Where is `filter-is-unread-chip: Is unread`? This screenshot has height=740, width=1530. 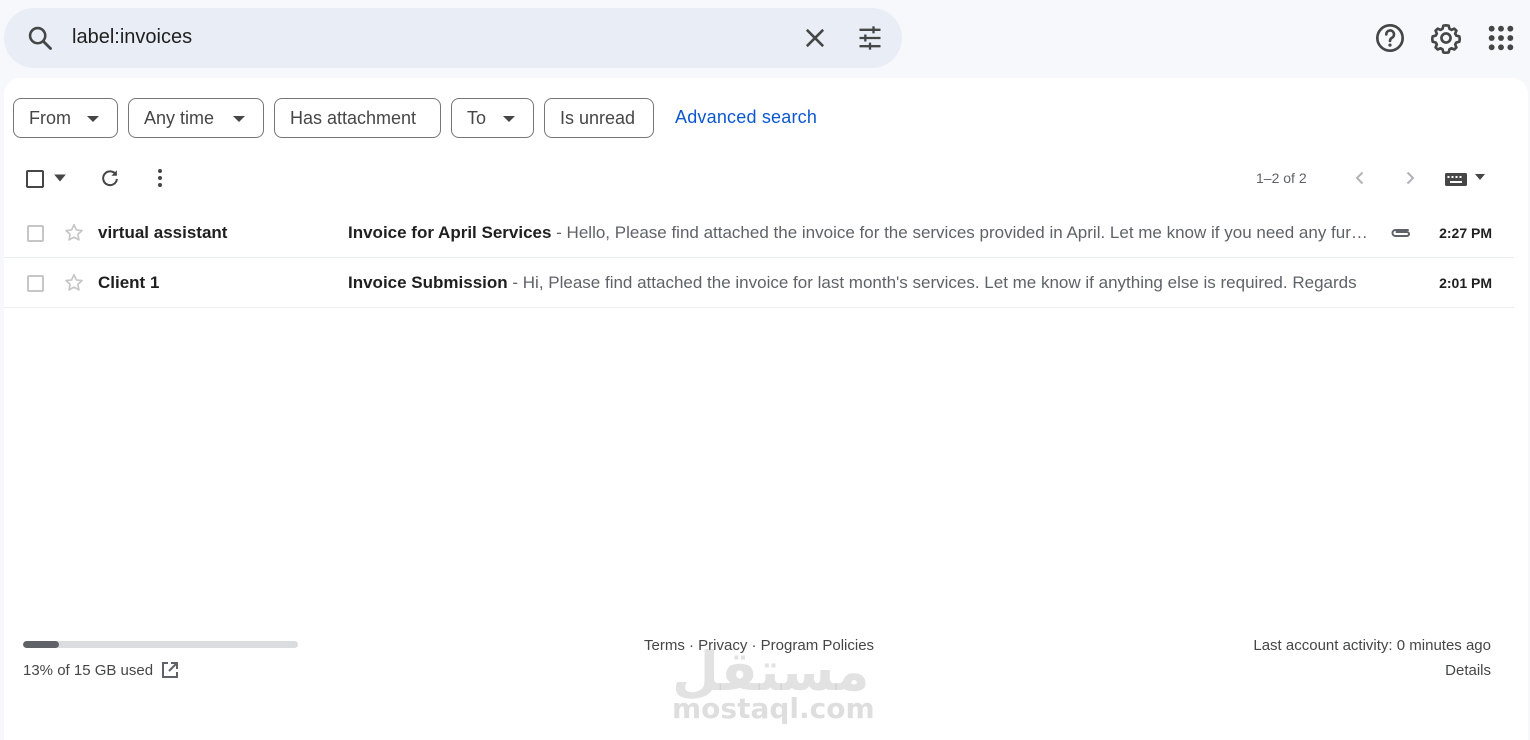
filter-is-unread-chip: Is unread is located at coordinates (599, 118).